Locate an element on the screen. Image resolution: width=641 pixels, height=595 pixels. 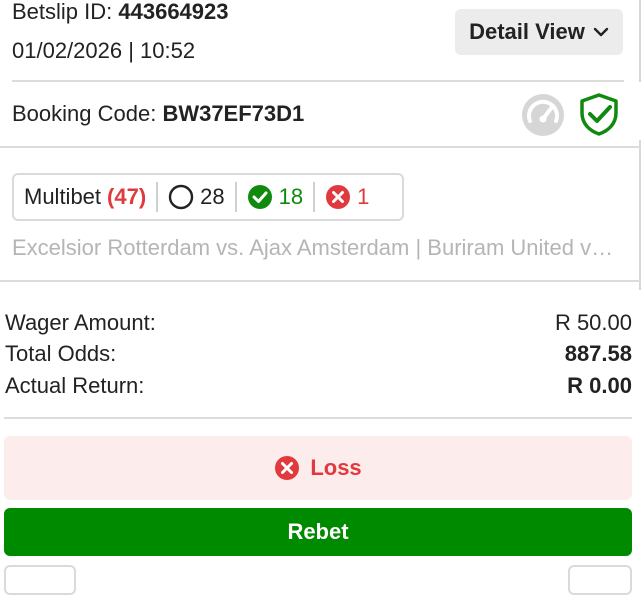
booking-code: Booking Code: BW37EF73D1 is located at coordinates (158, 114).